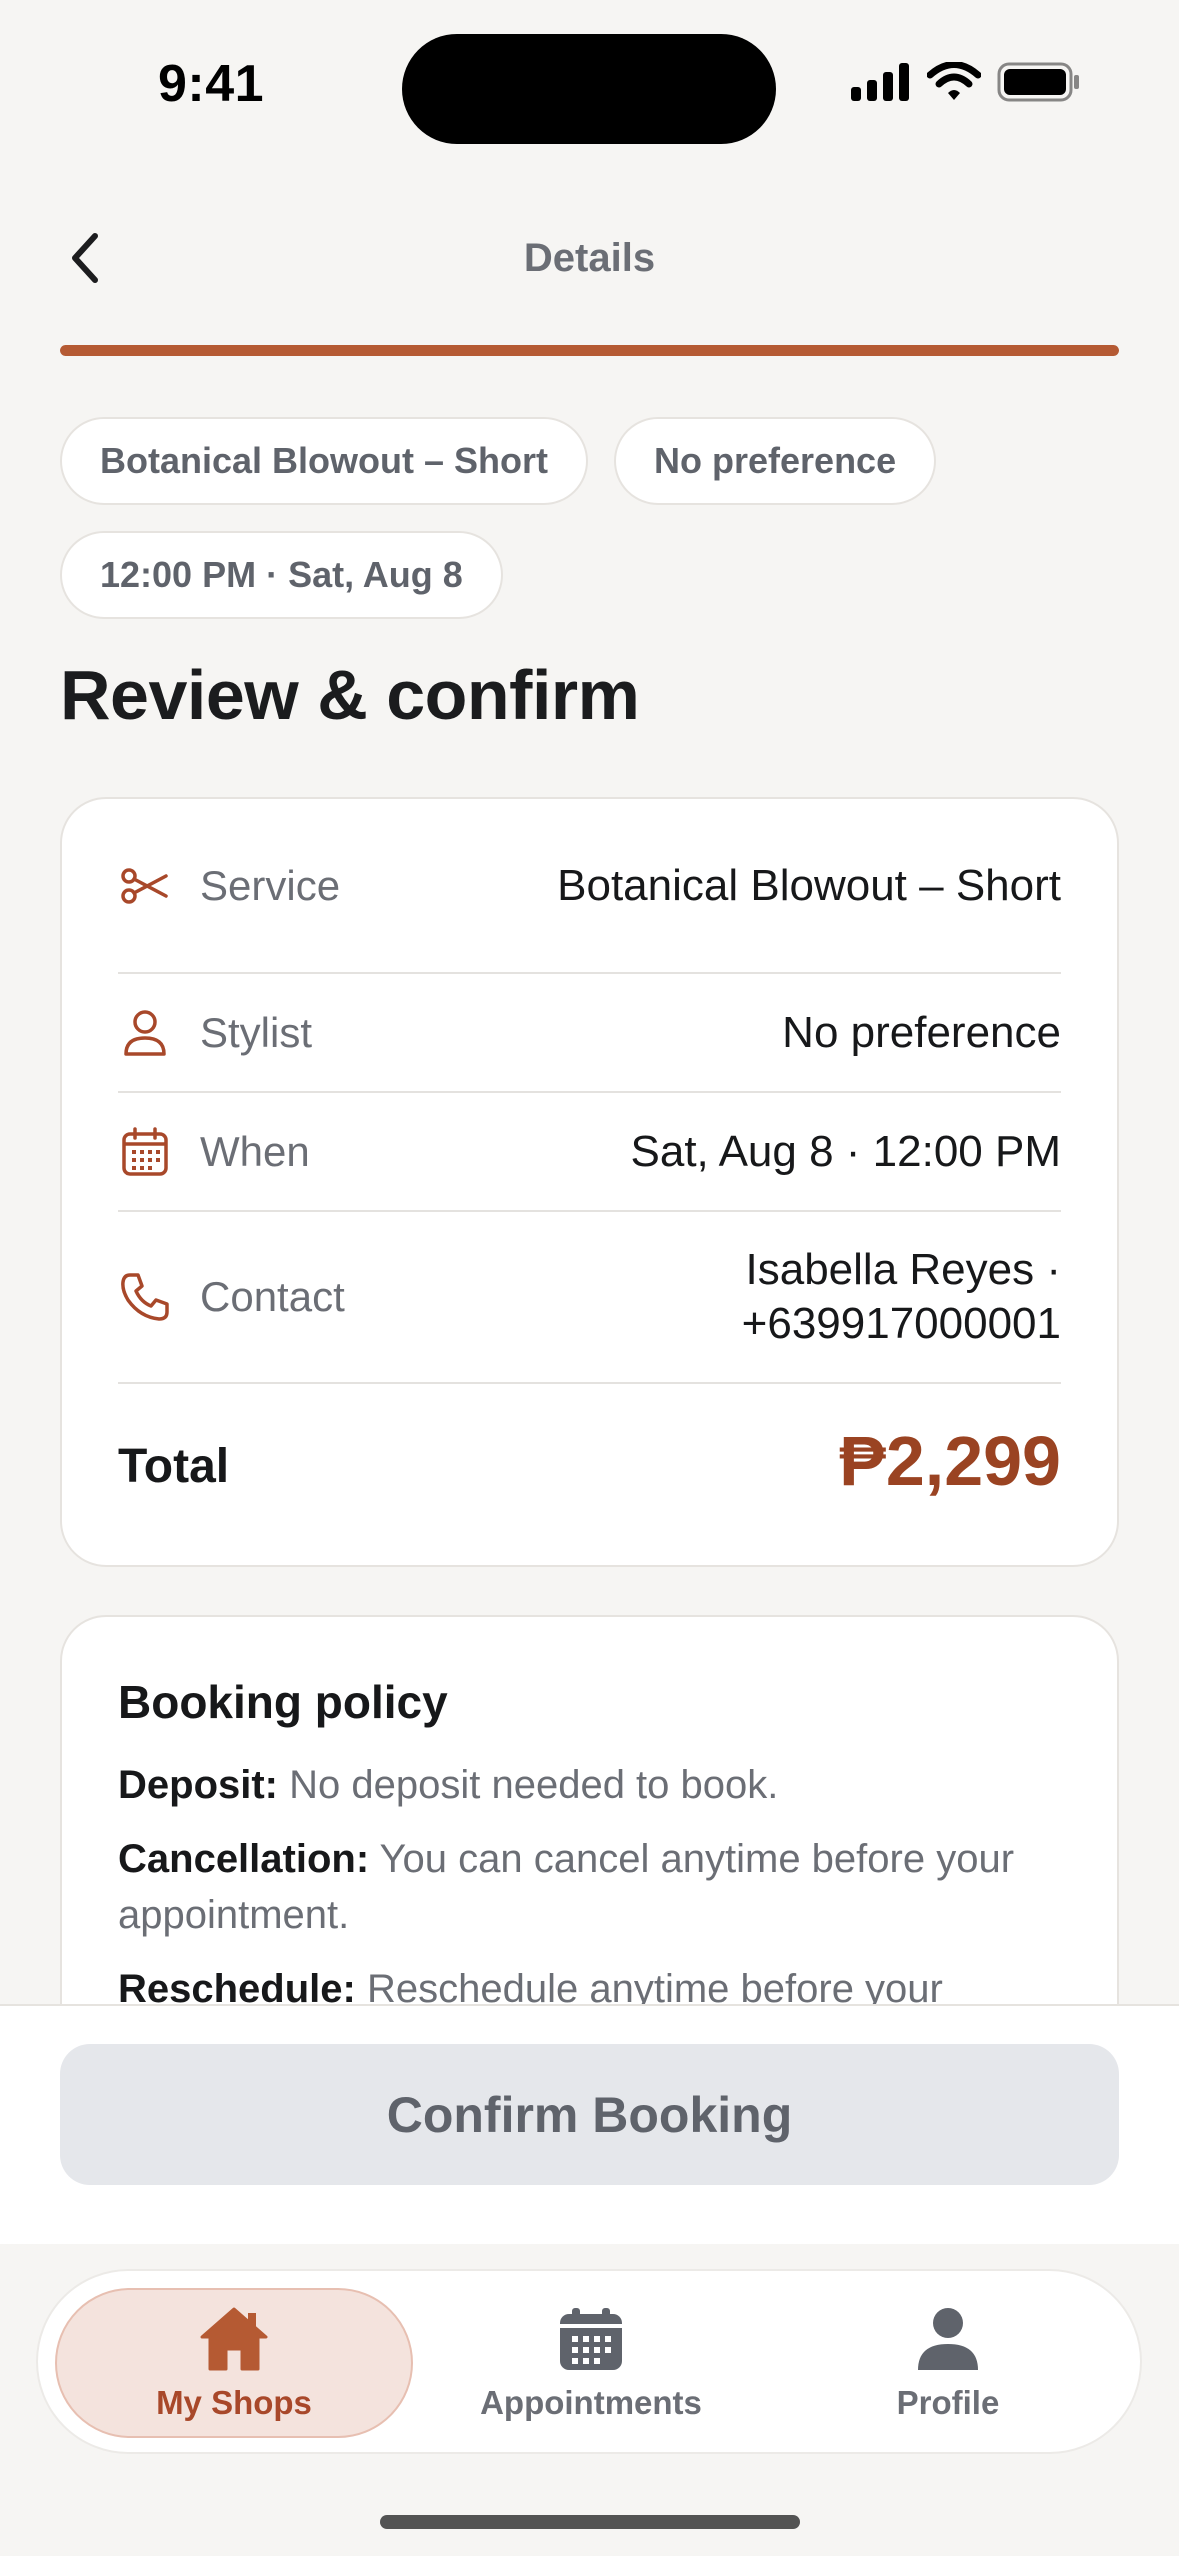 The height and width of the screenshot is (2556, 1179). What do you see at coordinates (324, 461) in the screenshot?
I see `chip-service: Botanical Blowout – Short` at bounding box center [324, 461].